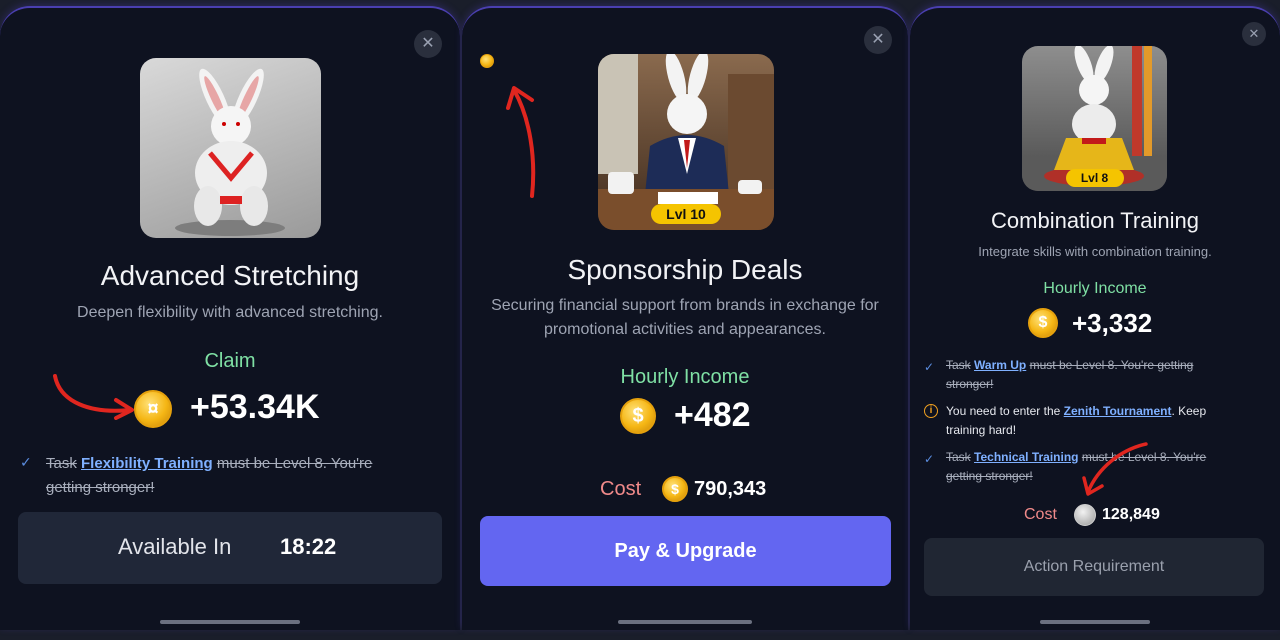 The height and width of the screenshot is (640, 1280). What do you see at coordinates (1118, 411) in the screenshot?
I see `task-link: Zenith Tournament` at bounding box center [1118, 411].